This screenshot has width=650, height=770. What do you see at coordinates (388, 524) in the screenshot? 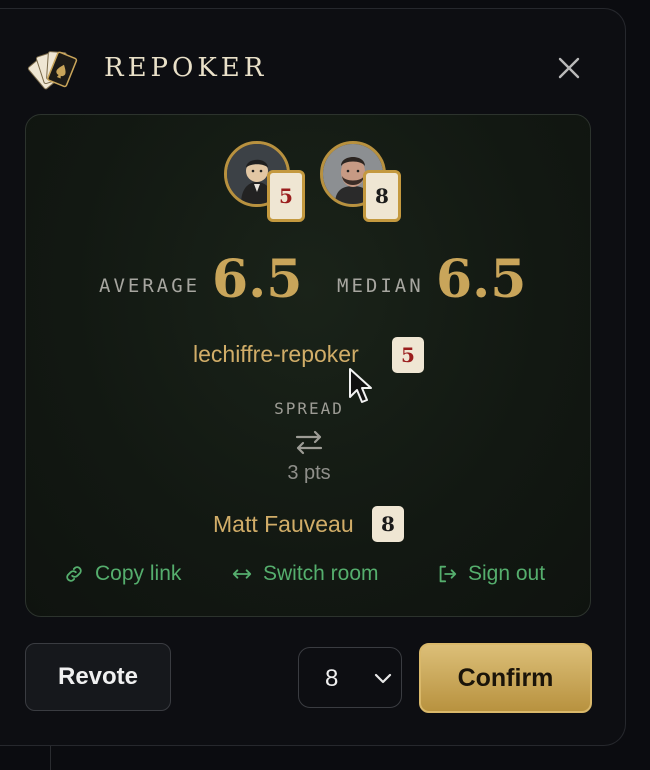
I see `high-voter-card: 8` at bounding box center [388, 524].